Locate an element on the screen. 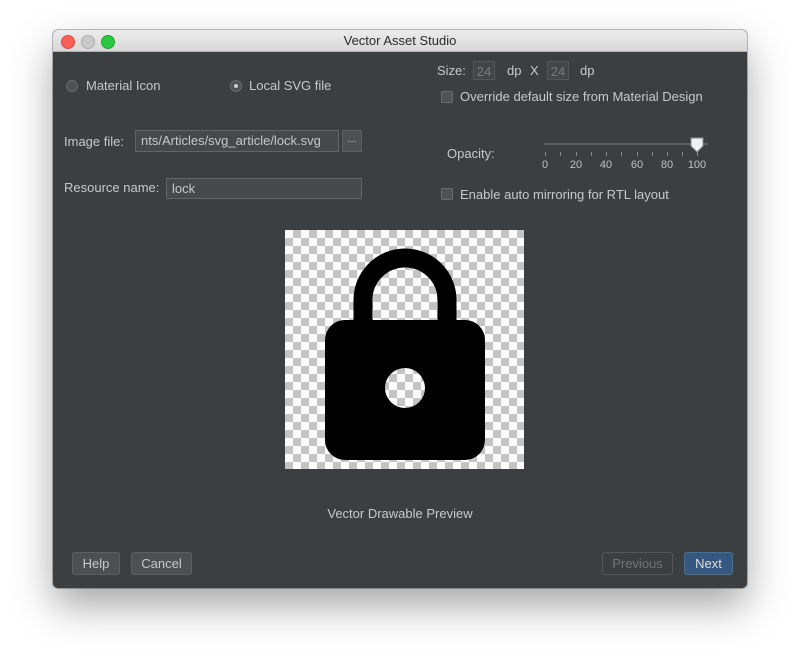 The width and height of the screenshot is (800, 664). opacity-slider-thumb is located at coordinates (697, 145).